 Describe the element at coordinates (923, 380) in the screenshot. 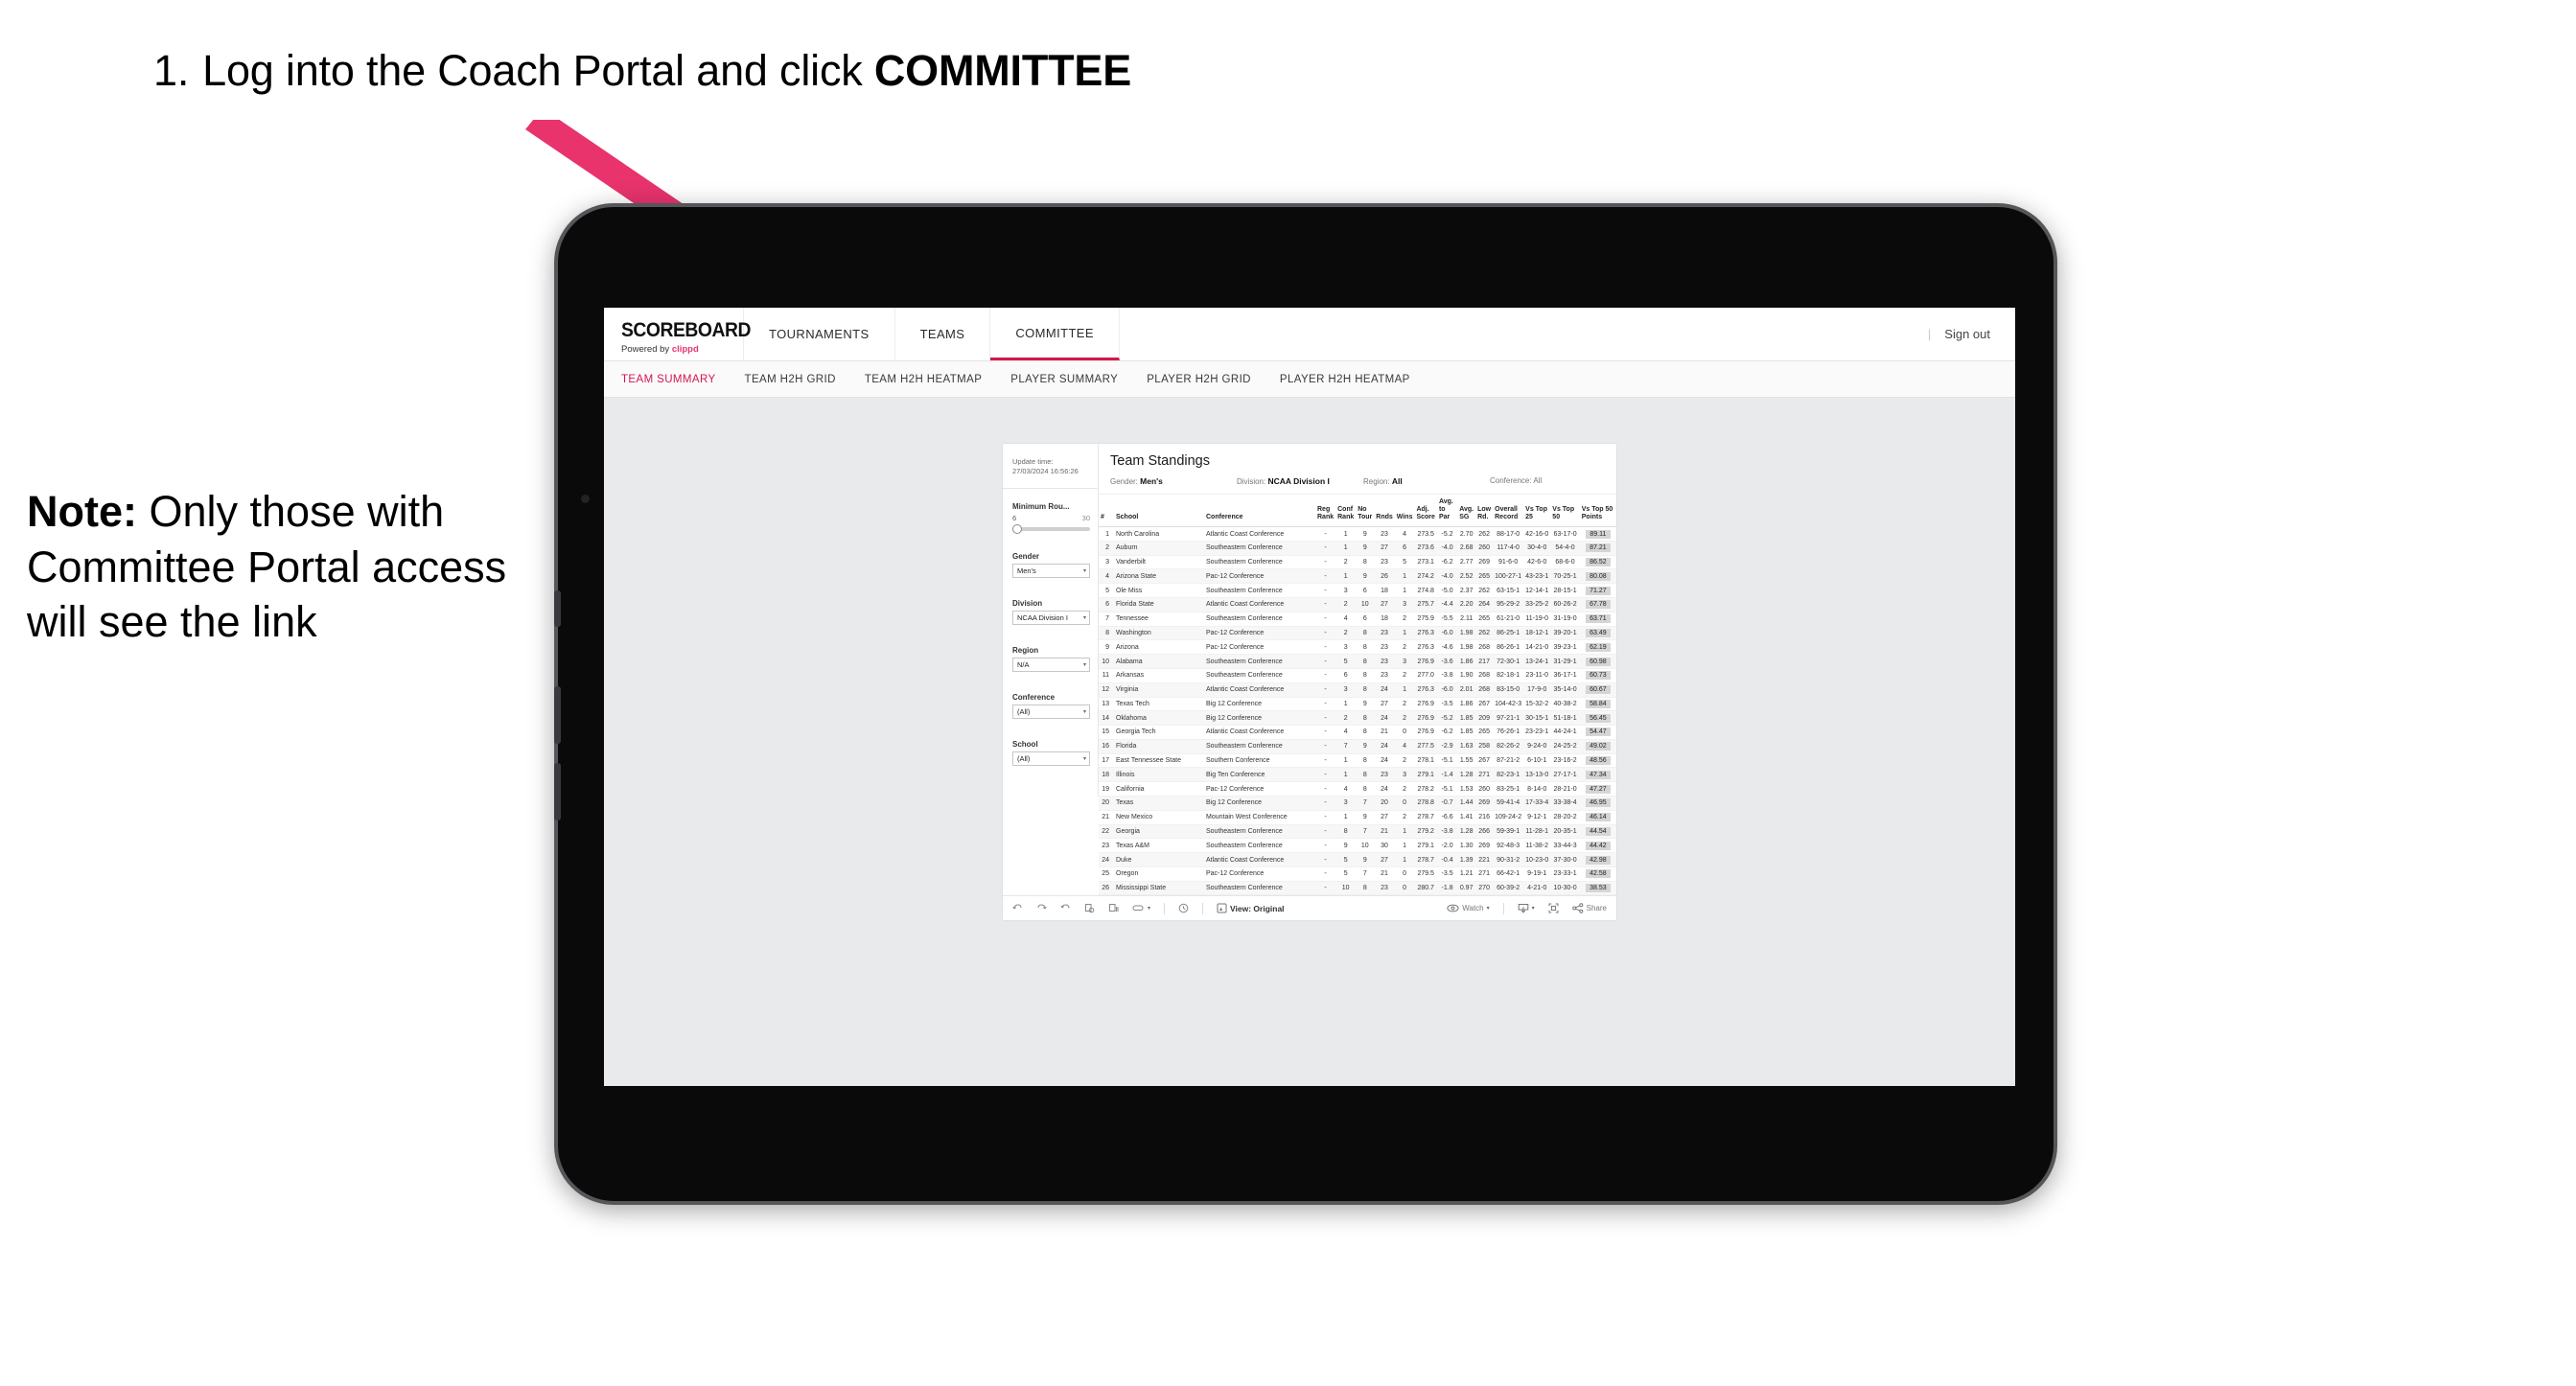

I see `sub-tab-team-h2h-heatmap: TEAM H2H HEATMAP` at that location.